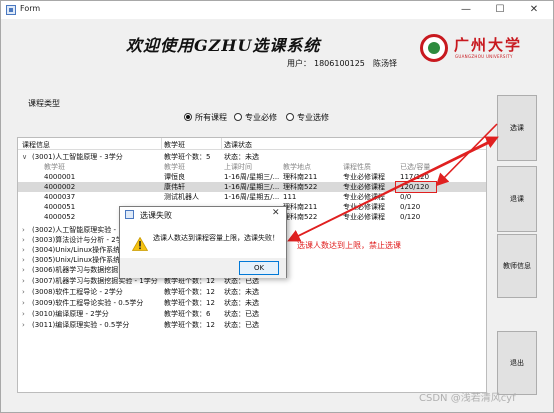  Describe the element at coordinates (252, 314) in the screenshot. I see `tree-row-course: › (3010)编译原理 - 2学分 教学班个数：6 状态：已选` at that location.